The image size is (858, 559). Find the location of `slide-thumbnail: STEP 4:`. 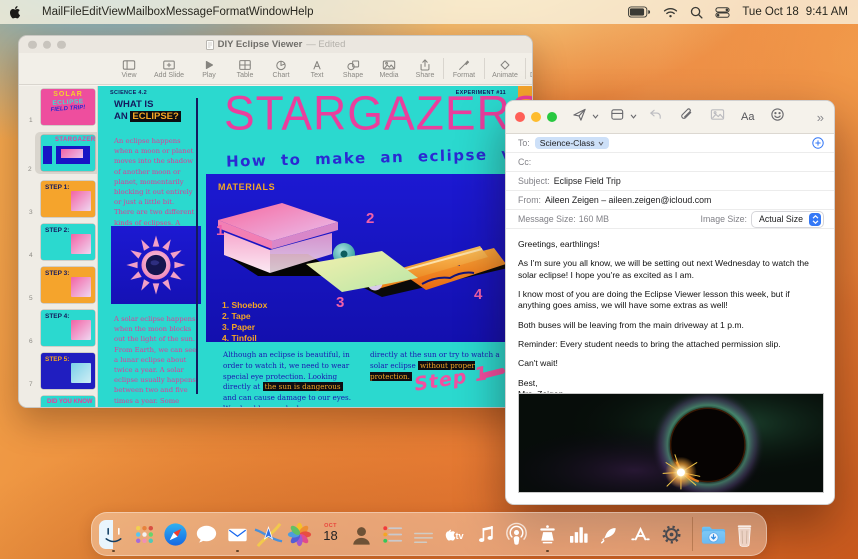

slide-thumbnail: STEP 4: is located at coordinates (68, 328).